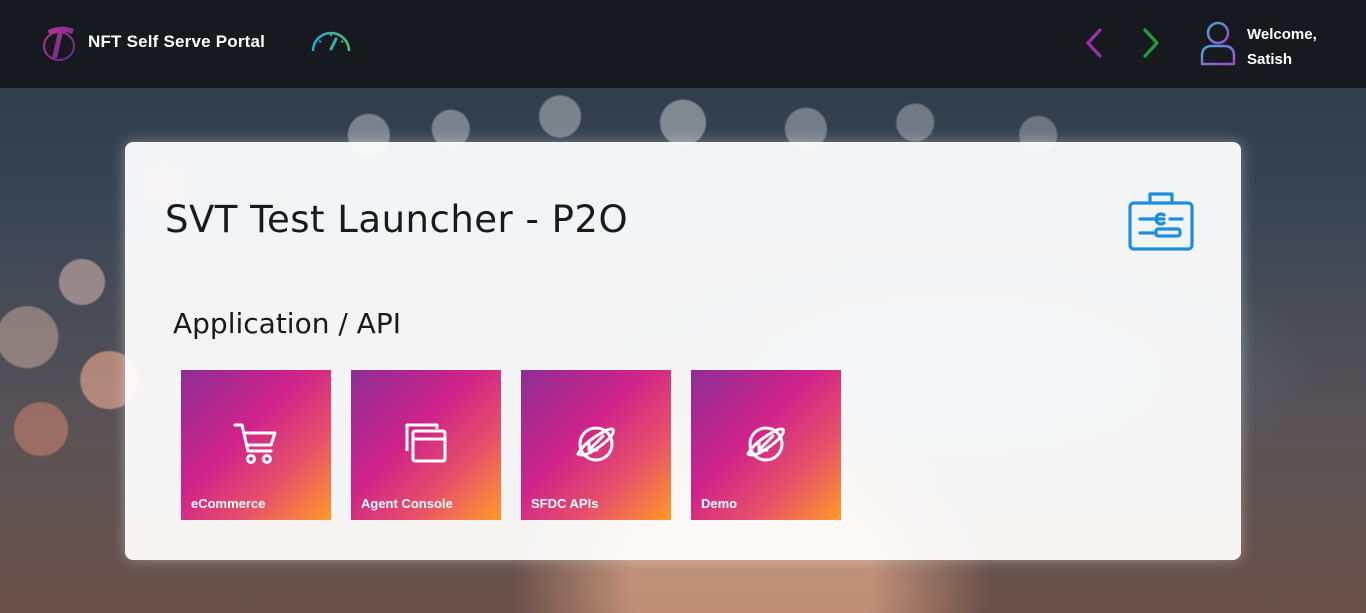  What do you see at coordinates (1161, 221) in the screenshot?
I see `toolbox-icon` at bounding box center [1161, 221].